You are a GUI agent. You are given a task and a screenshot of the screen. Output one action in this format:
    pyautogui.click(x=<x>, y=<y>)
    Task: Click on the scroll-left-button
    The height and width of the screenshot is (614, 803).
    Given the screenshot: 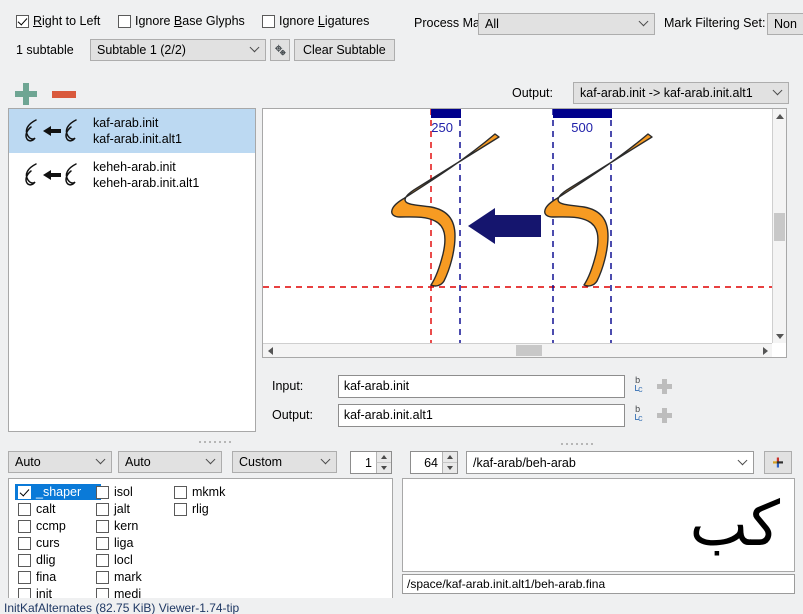 What is the action you would take?
    pyautogui.click(x=270, y=351)
    